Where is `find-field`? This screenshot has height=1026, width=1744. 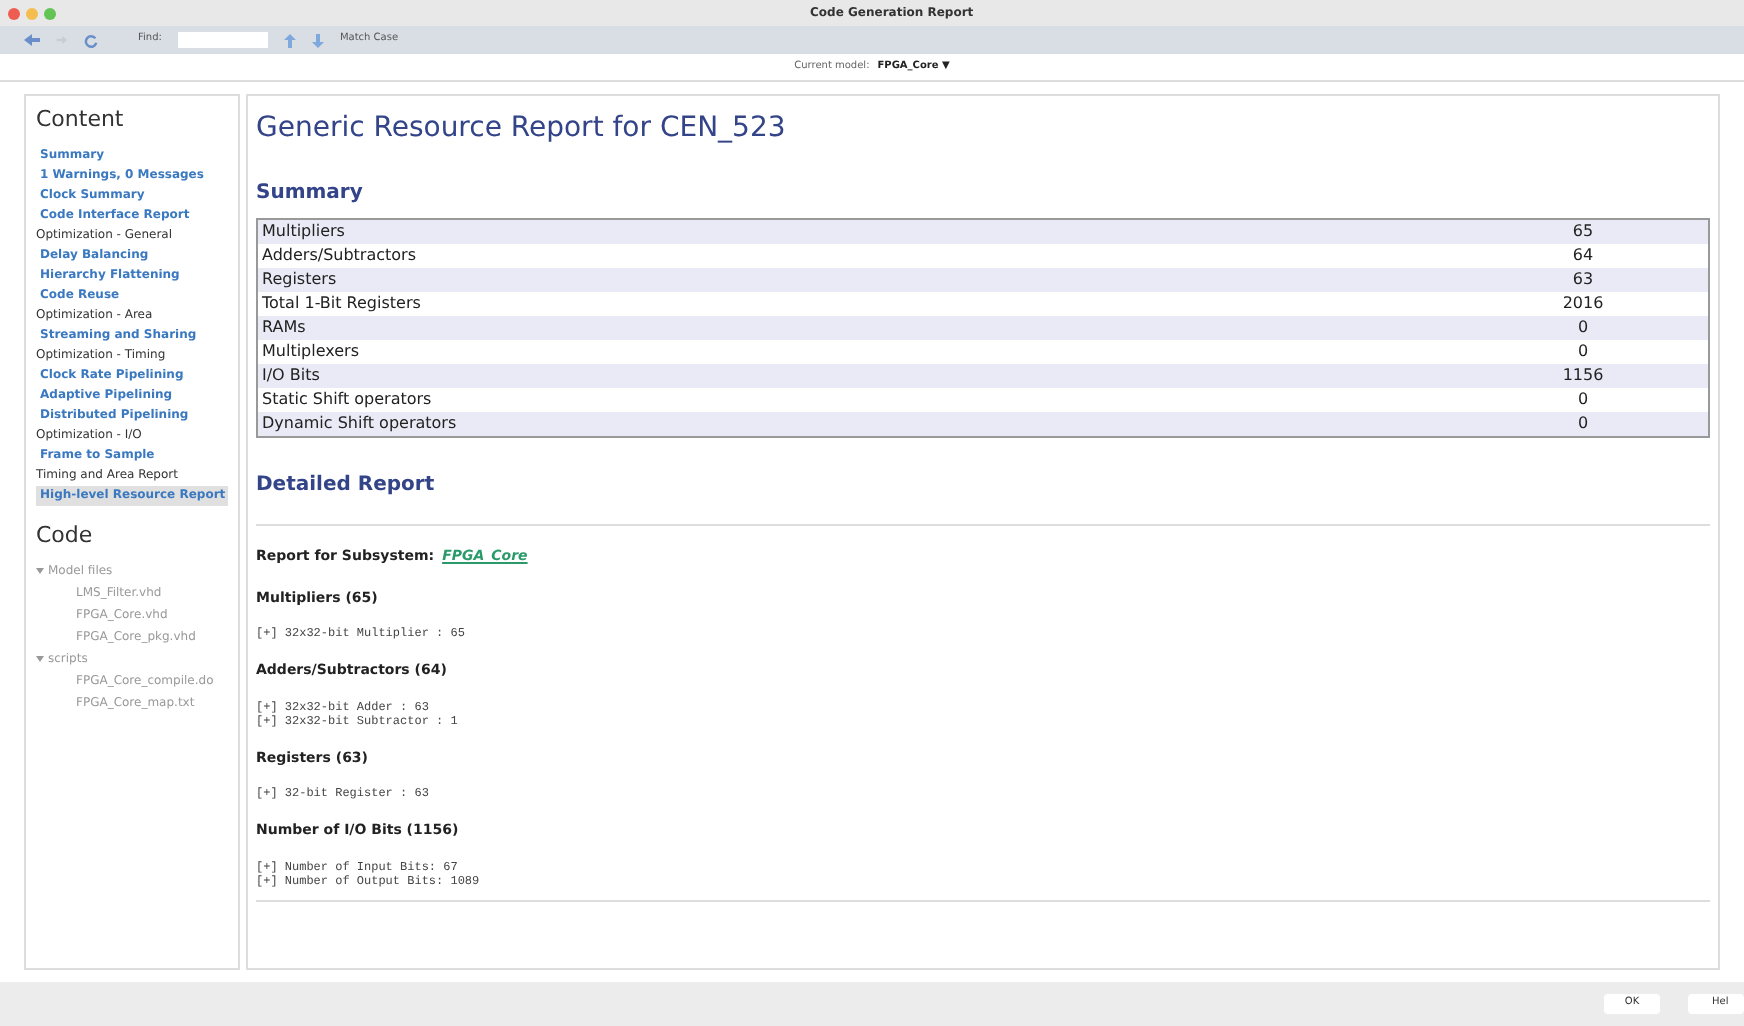
find-field is located at coordinates (222, 40).